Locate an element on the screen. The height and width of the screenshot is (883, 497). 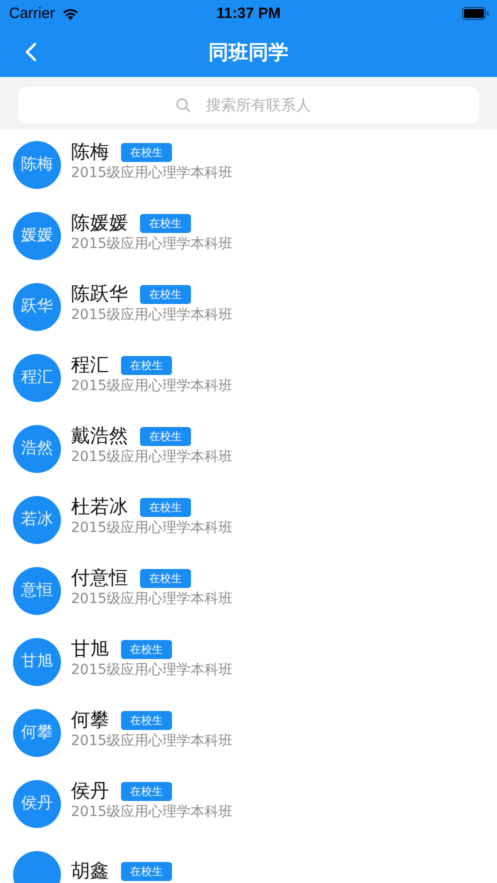
clock-time: 11:37 PM is located at coordinates (248, 13).